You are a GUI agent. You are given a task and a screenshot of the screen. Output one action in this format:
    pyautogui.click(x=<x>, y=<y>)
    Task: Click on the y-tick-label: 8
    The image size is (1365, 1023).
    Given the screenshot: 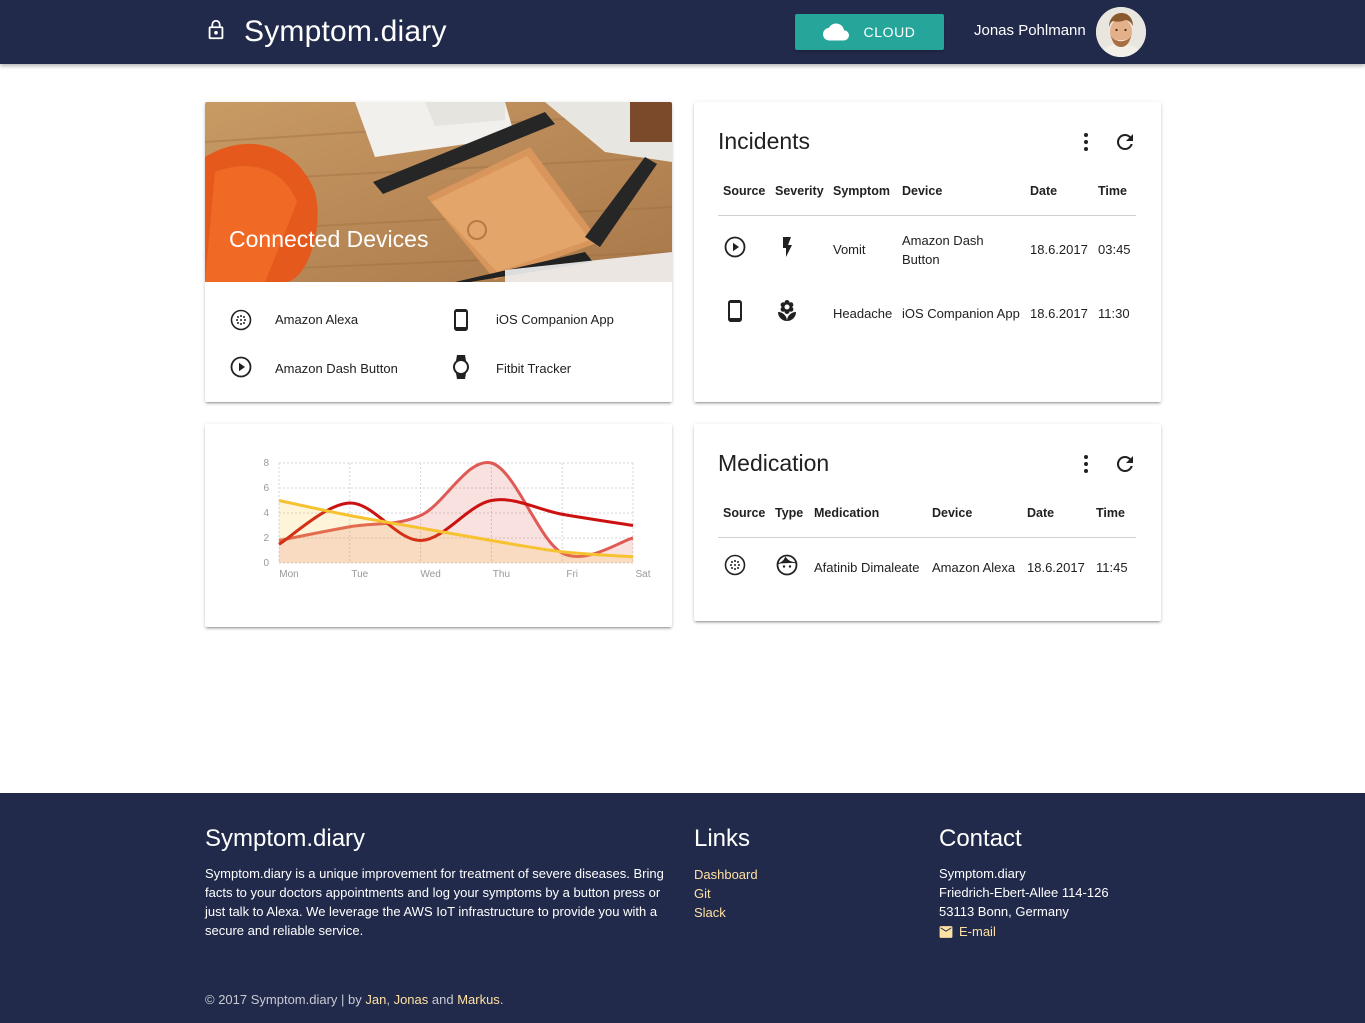 What is the action you would take?
    pyautogui.click(x=266, y=463)
    